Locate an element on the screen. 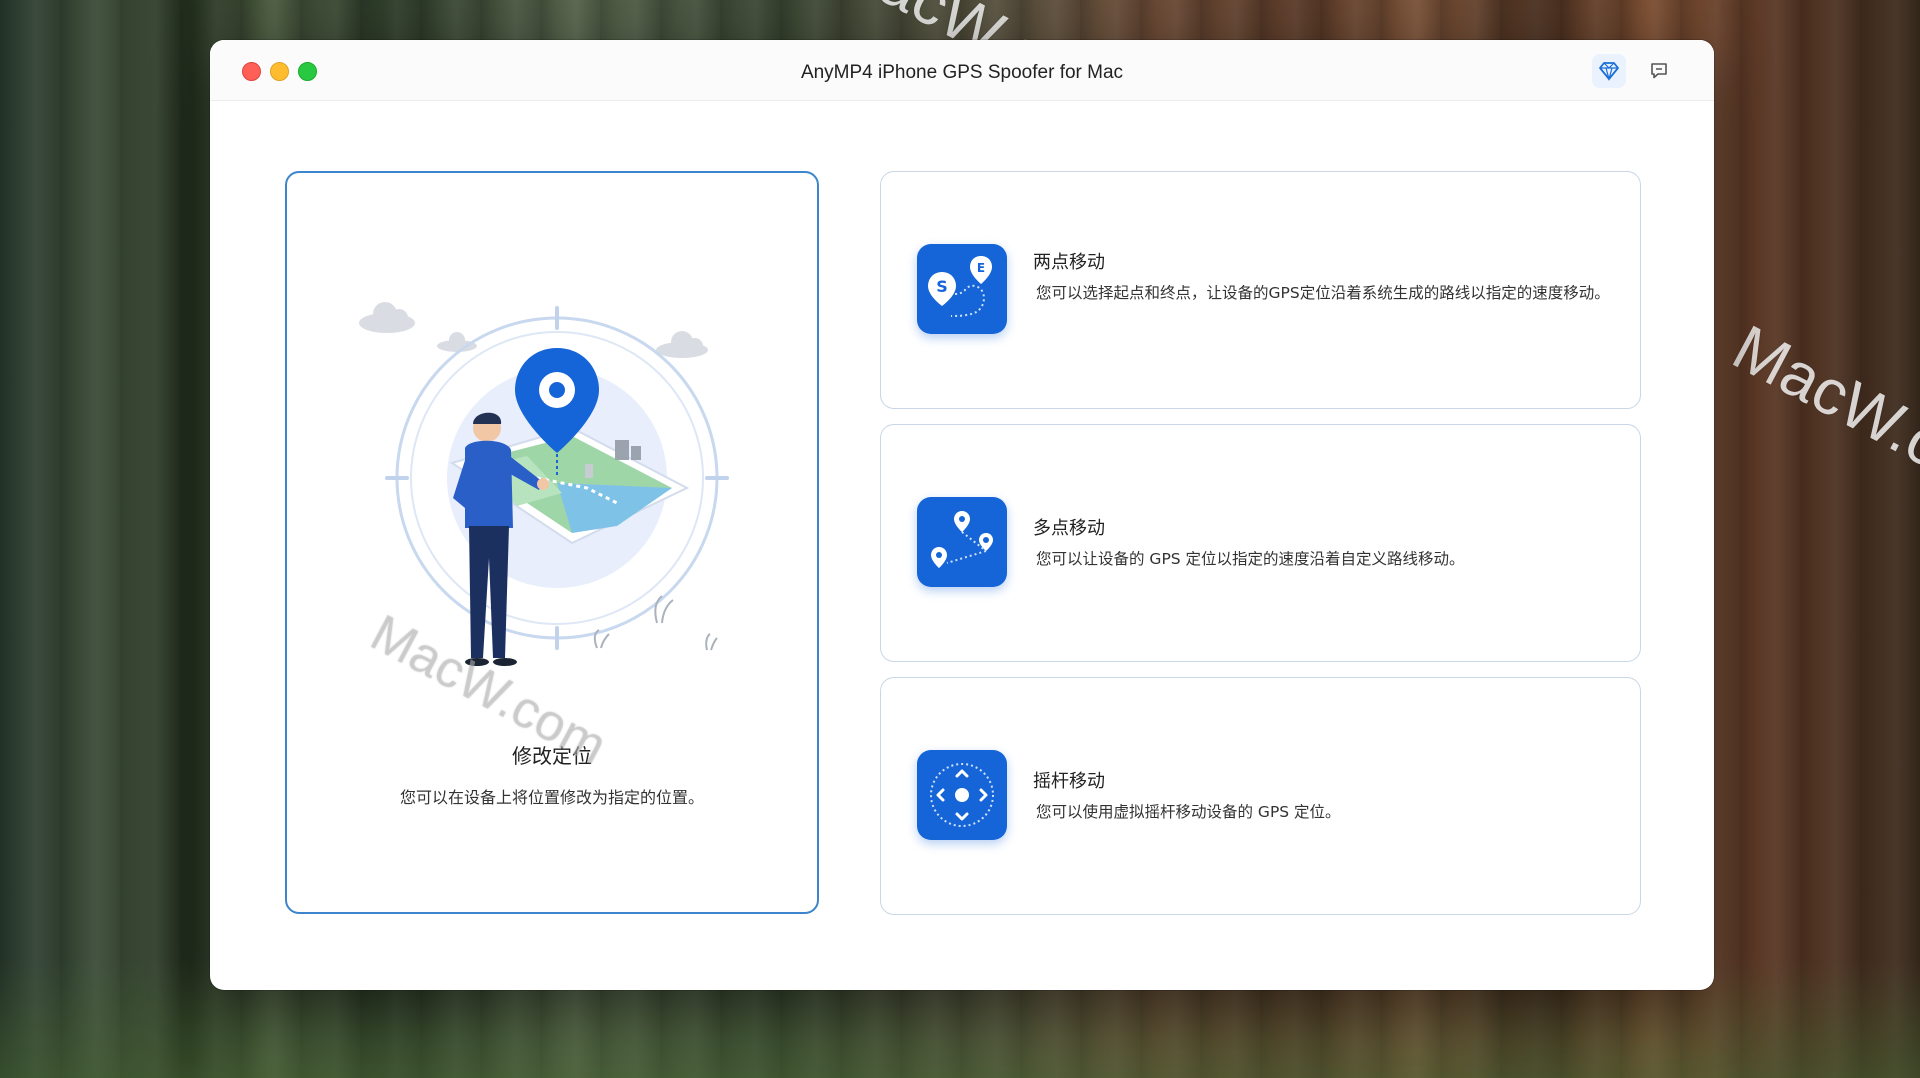 The image size is (1920, 1078). multi-point-move-description: 您可以让设备的 GPS 定位以指定的速度沿着自定义路线移动。 is located at coordinates (1250, 559).